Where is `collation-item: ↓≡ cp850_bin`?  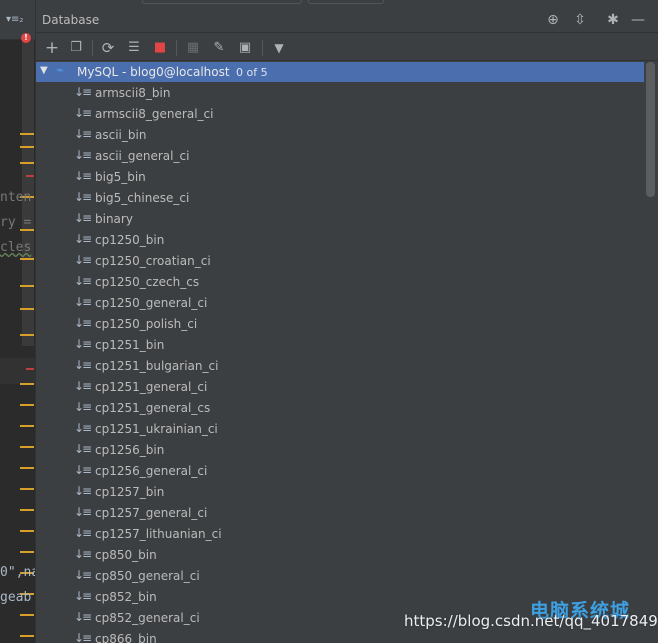 collation-item: ↓≡ cp850_bin is located at coordinates (341, 555).